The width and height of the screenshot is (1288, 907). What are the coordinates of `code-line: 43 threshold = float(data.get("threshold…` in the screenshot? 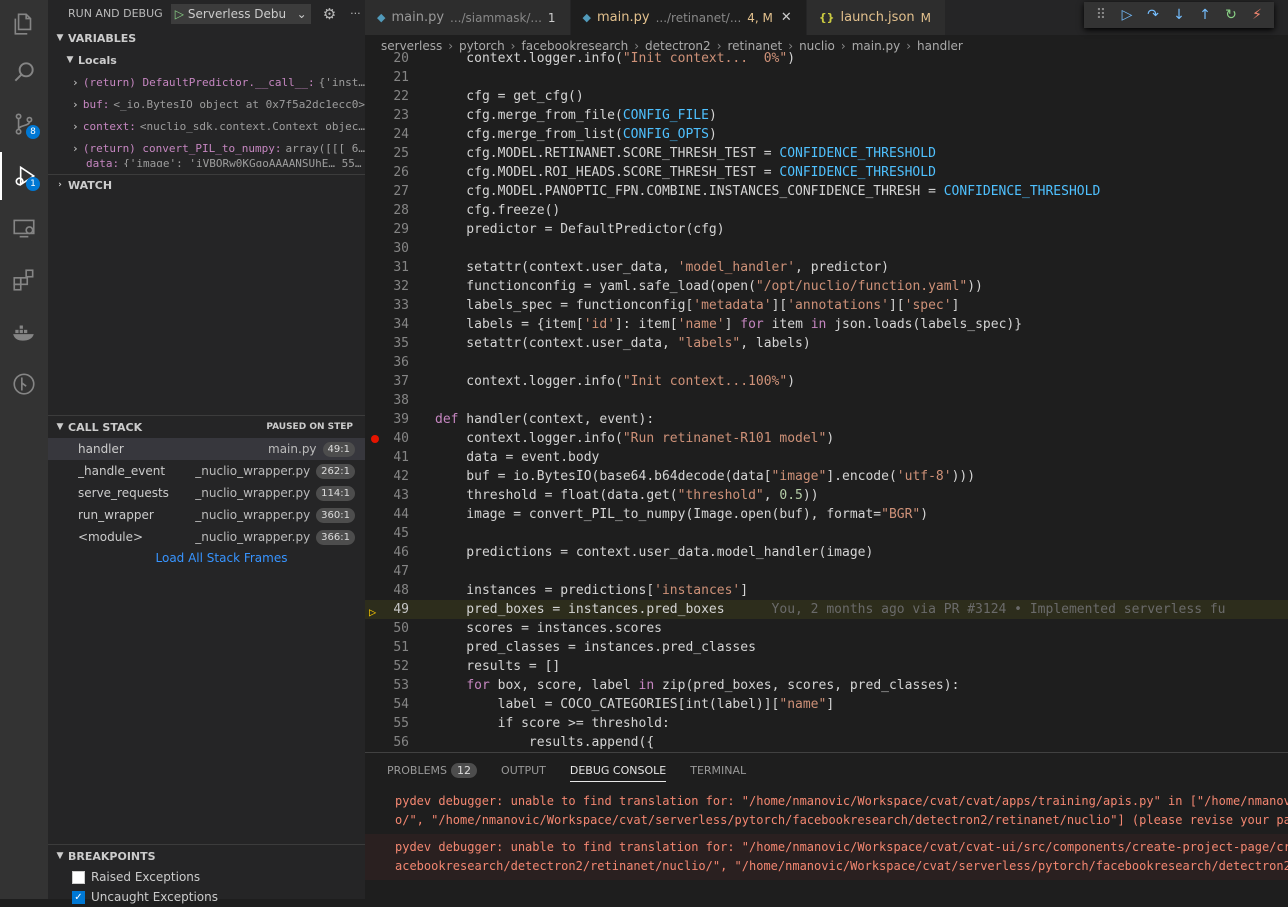 It's located at (826, 495).